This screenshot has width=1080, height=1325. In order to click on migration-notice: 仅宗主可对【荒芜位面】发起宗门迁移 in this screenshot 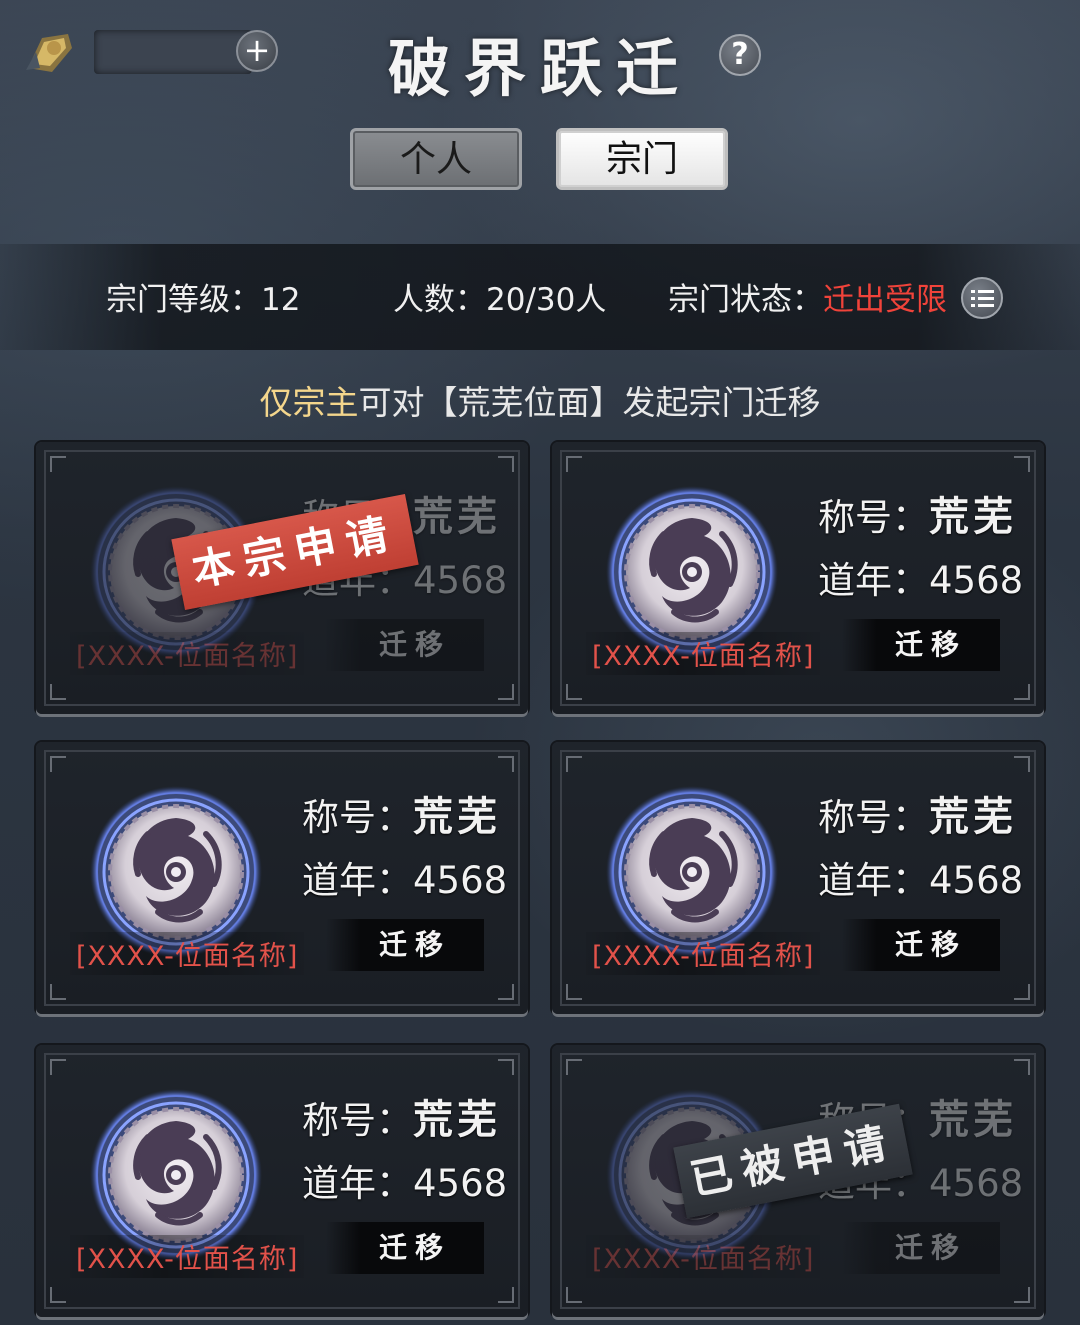, I will do `click(540, 400)`.